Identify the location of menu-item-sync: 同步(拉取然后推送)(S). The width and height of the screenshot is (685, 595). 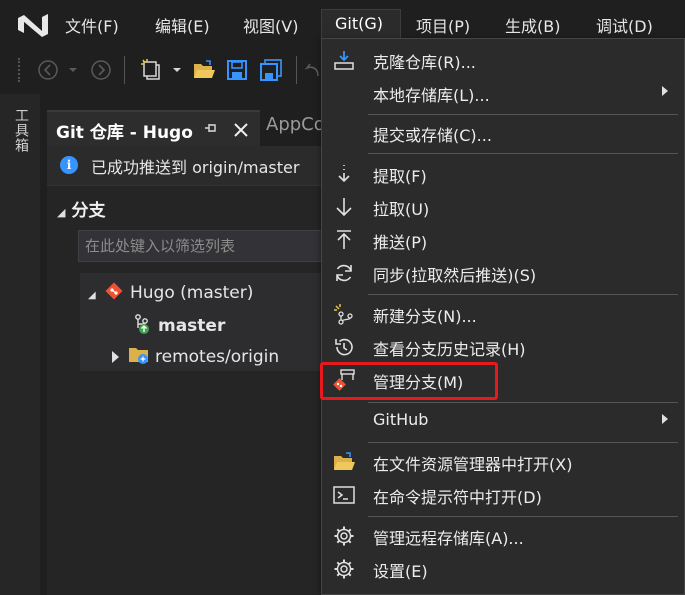
(503, 273).